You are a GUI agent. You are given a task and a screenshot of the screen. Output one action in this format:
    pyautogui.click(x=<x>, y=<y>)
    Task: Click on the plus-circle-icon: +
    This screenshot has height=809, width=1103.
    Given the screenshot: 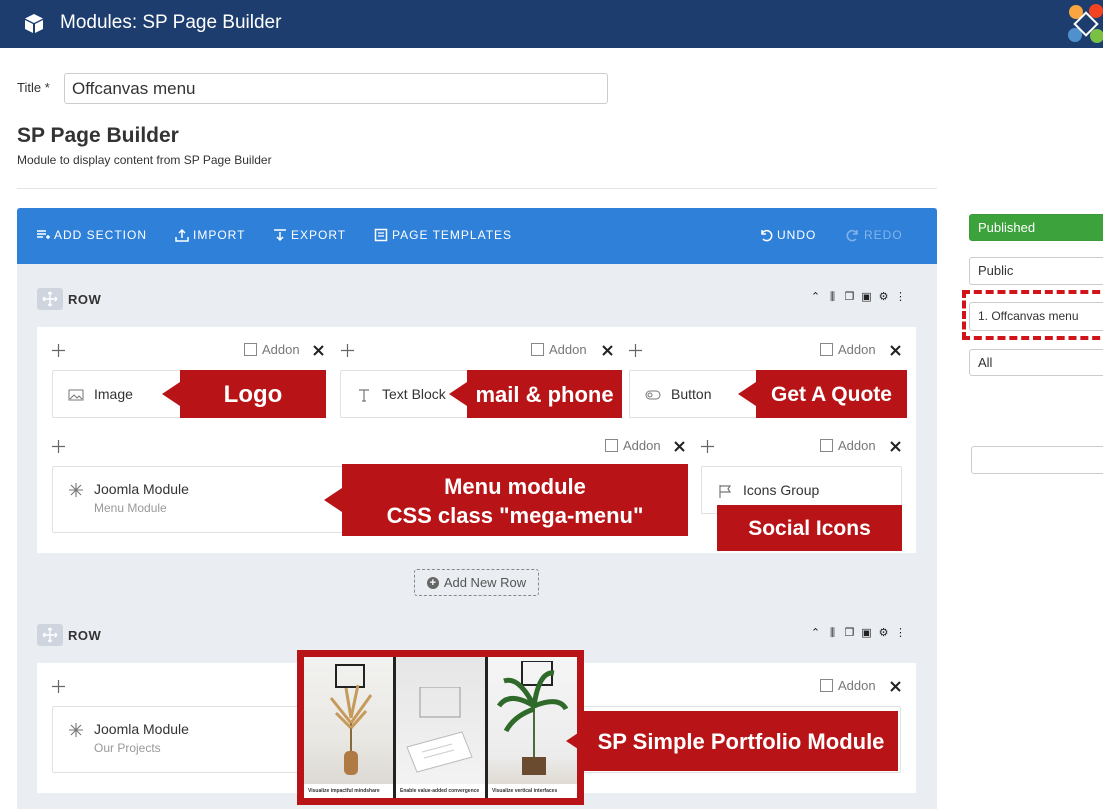 What is the action you would take?
    pyautogui.click(x=432, y=582)
    